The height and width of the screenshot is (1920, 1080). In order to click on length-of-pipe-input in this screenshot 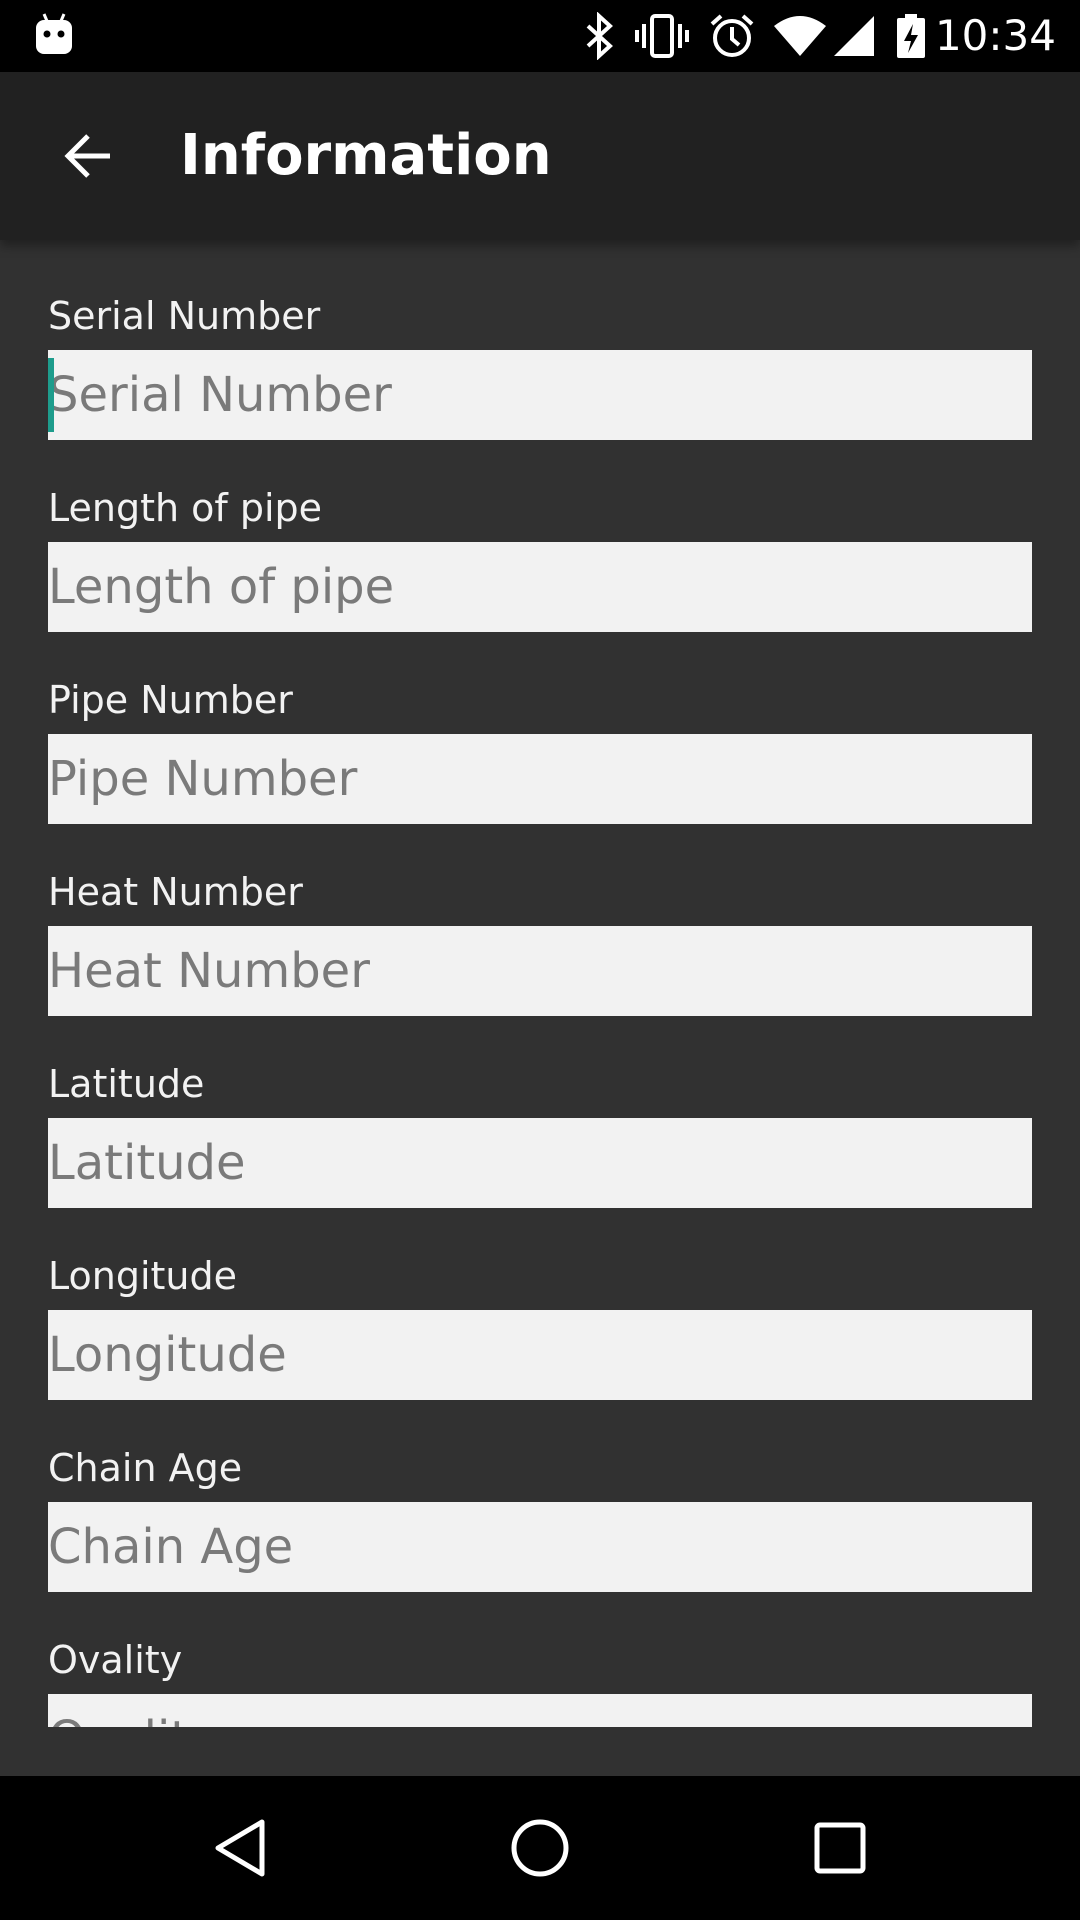, I will do `click(540, 587)`.